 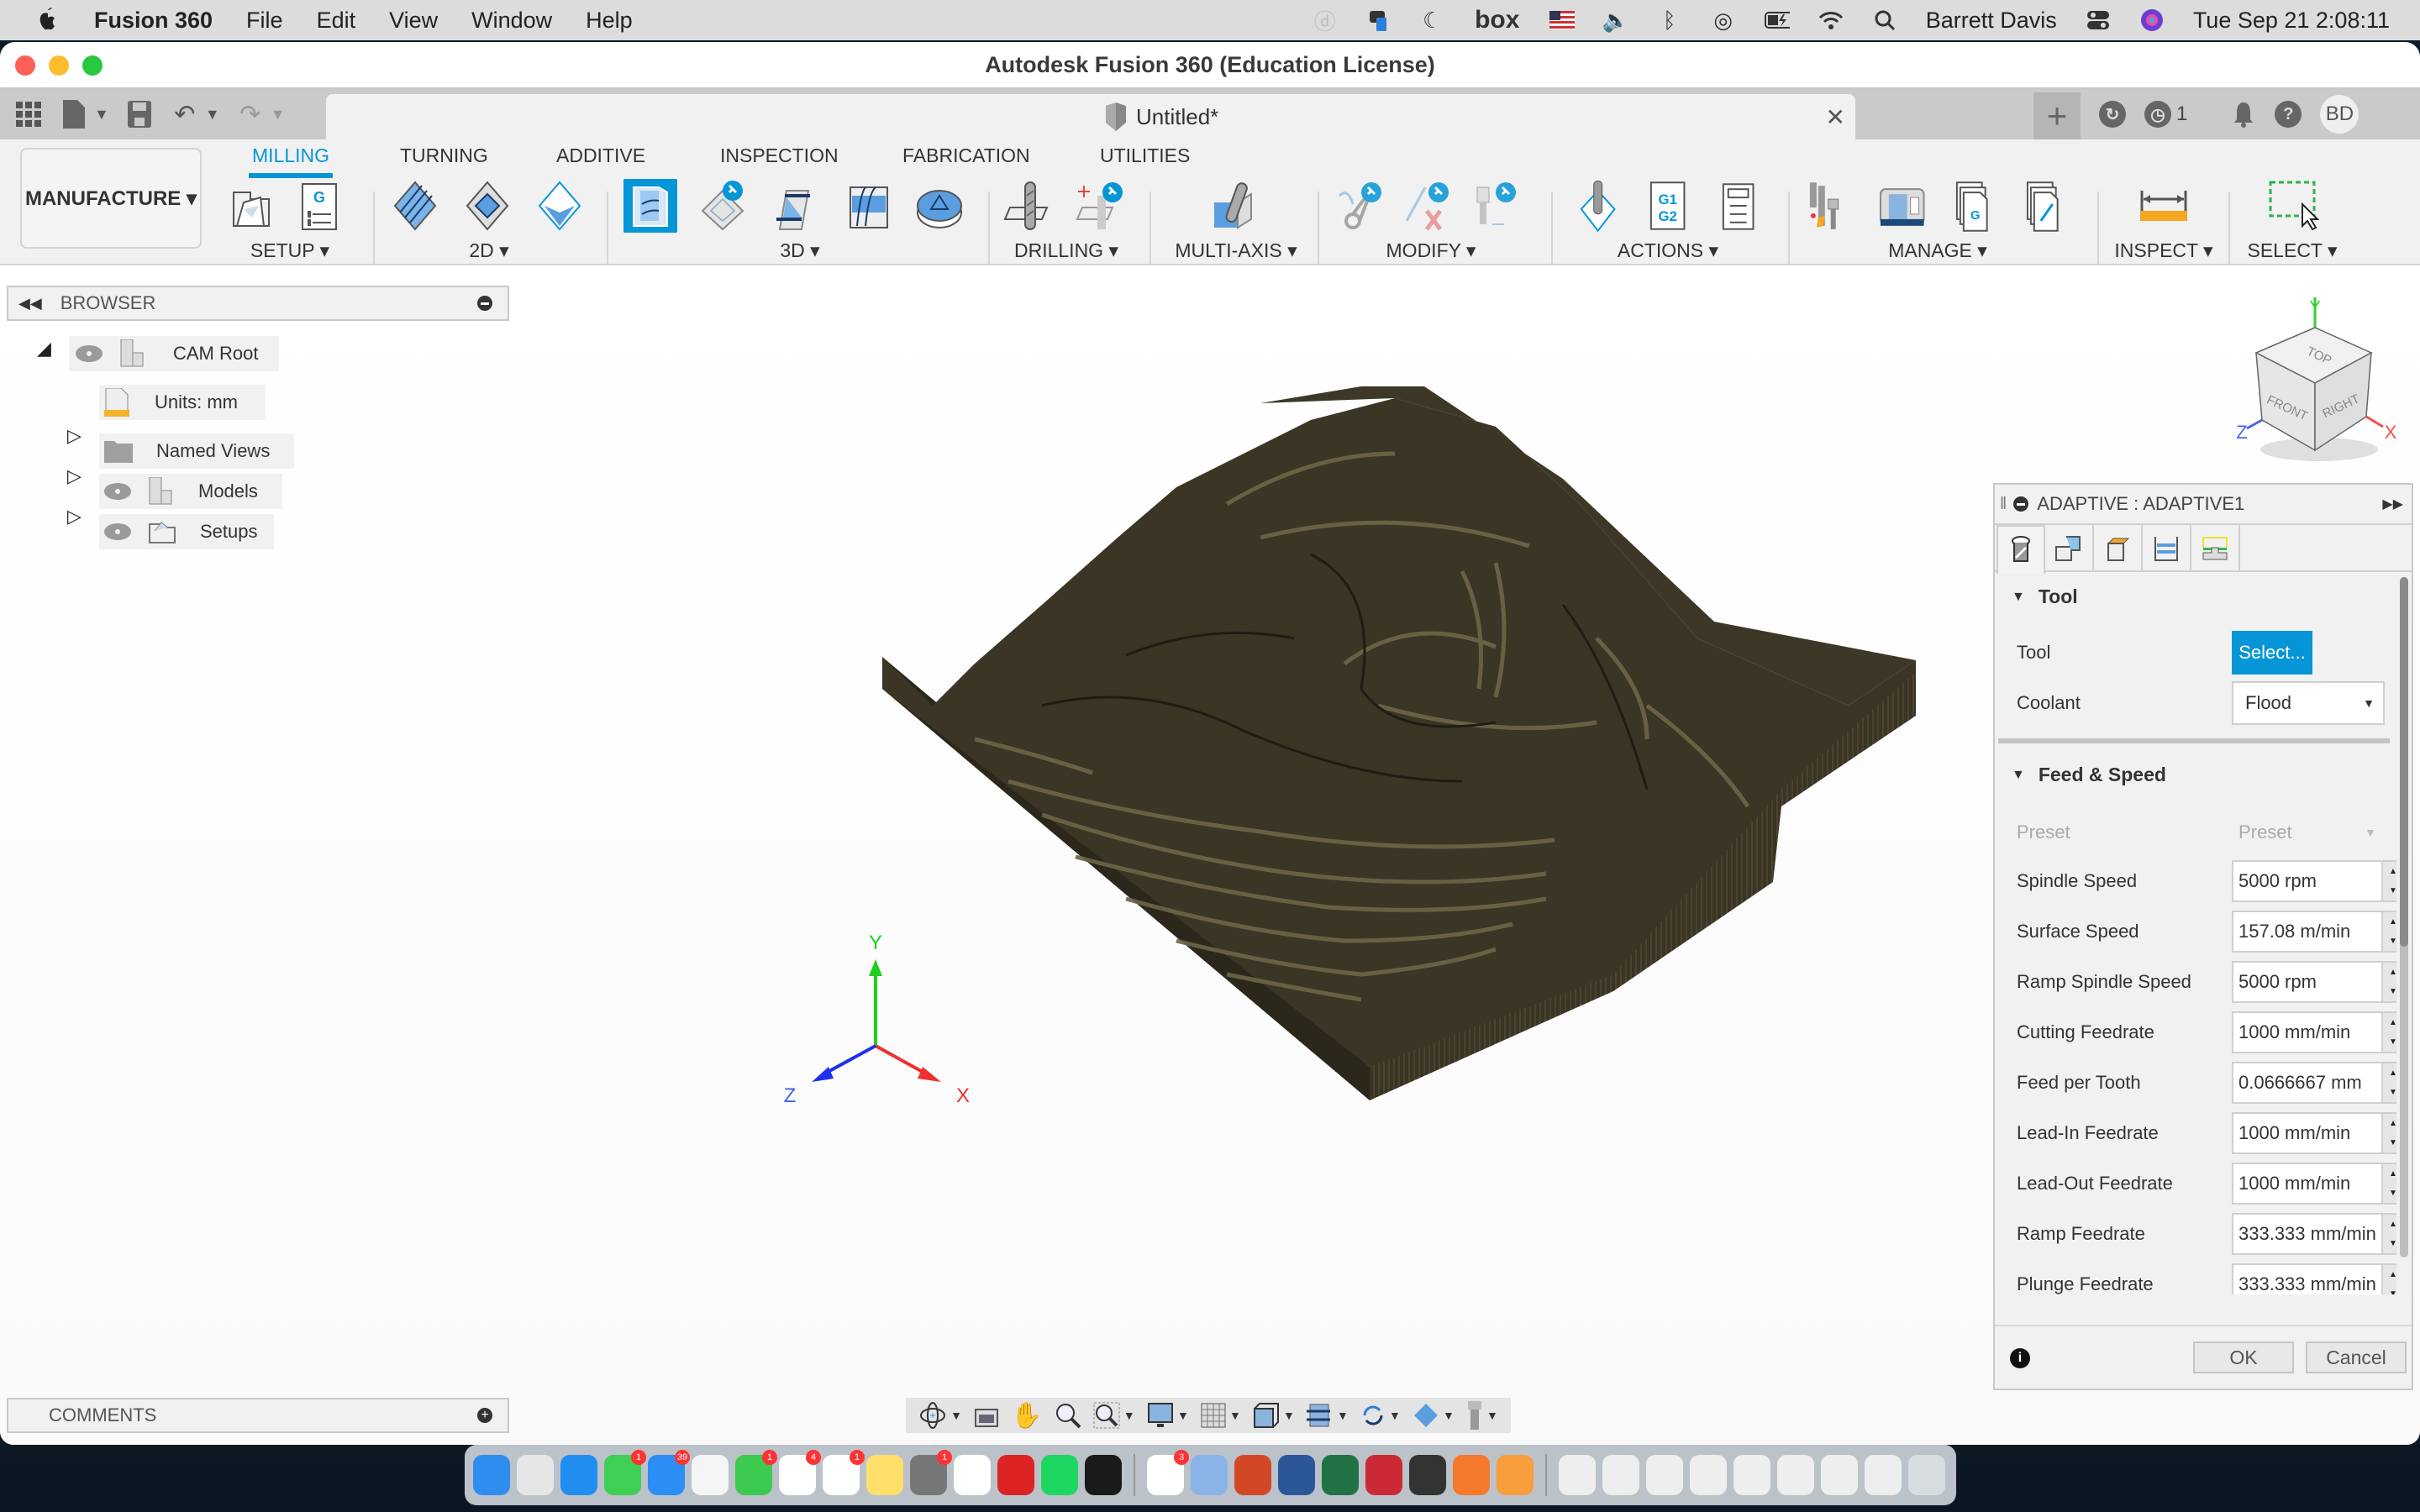 What do you see at coordinates (1168, 1472) in the screenshot?
I see `dock-microsoft-store-icon: 3` at bounding box center [1168, 1472].